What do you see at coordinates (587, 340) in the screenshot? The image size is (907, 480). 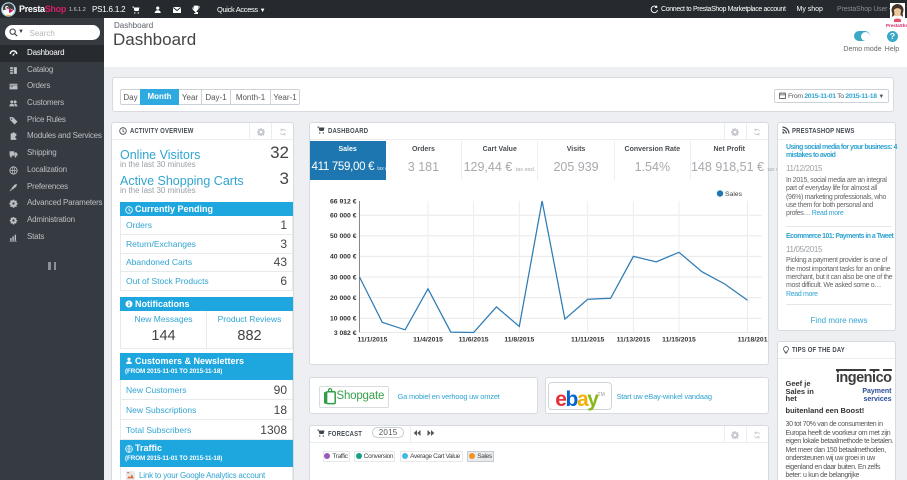 I see `svg-text: 11/11/2015` at bounding box center [587, 340].